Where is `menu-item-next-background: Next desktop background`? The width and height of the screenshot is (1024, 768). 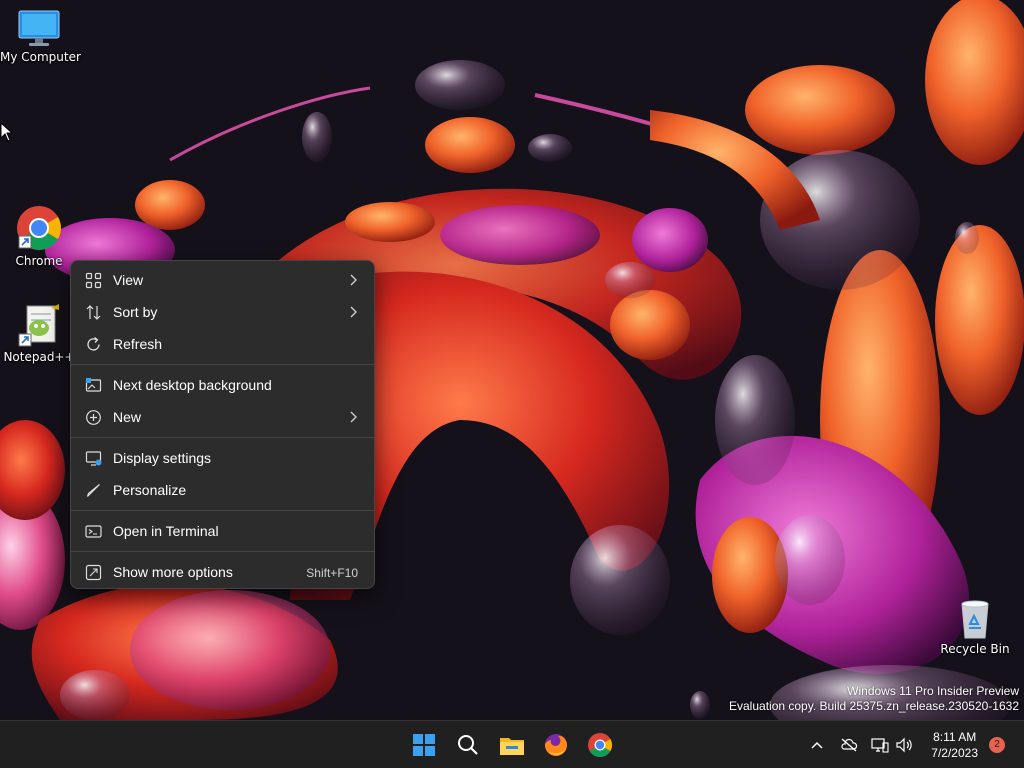
menu-item-next-background: Next desktop background is located at coordinates (222, 385).